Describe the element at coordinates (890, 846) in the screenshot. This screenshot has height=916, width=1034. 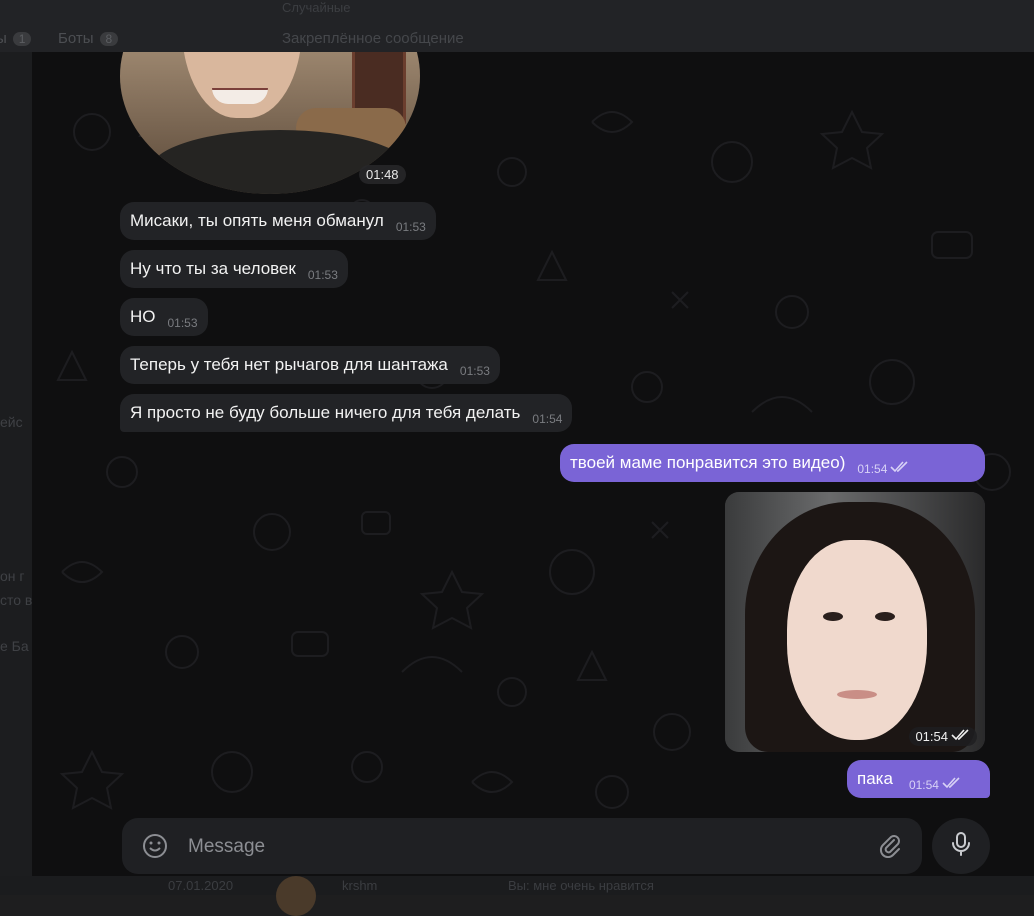
I see `paperclip-icon` at that location.